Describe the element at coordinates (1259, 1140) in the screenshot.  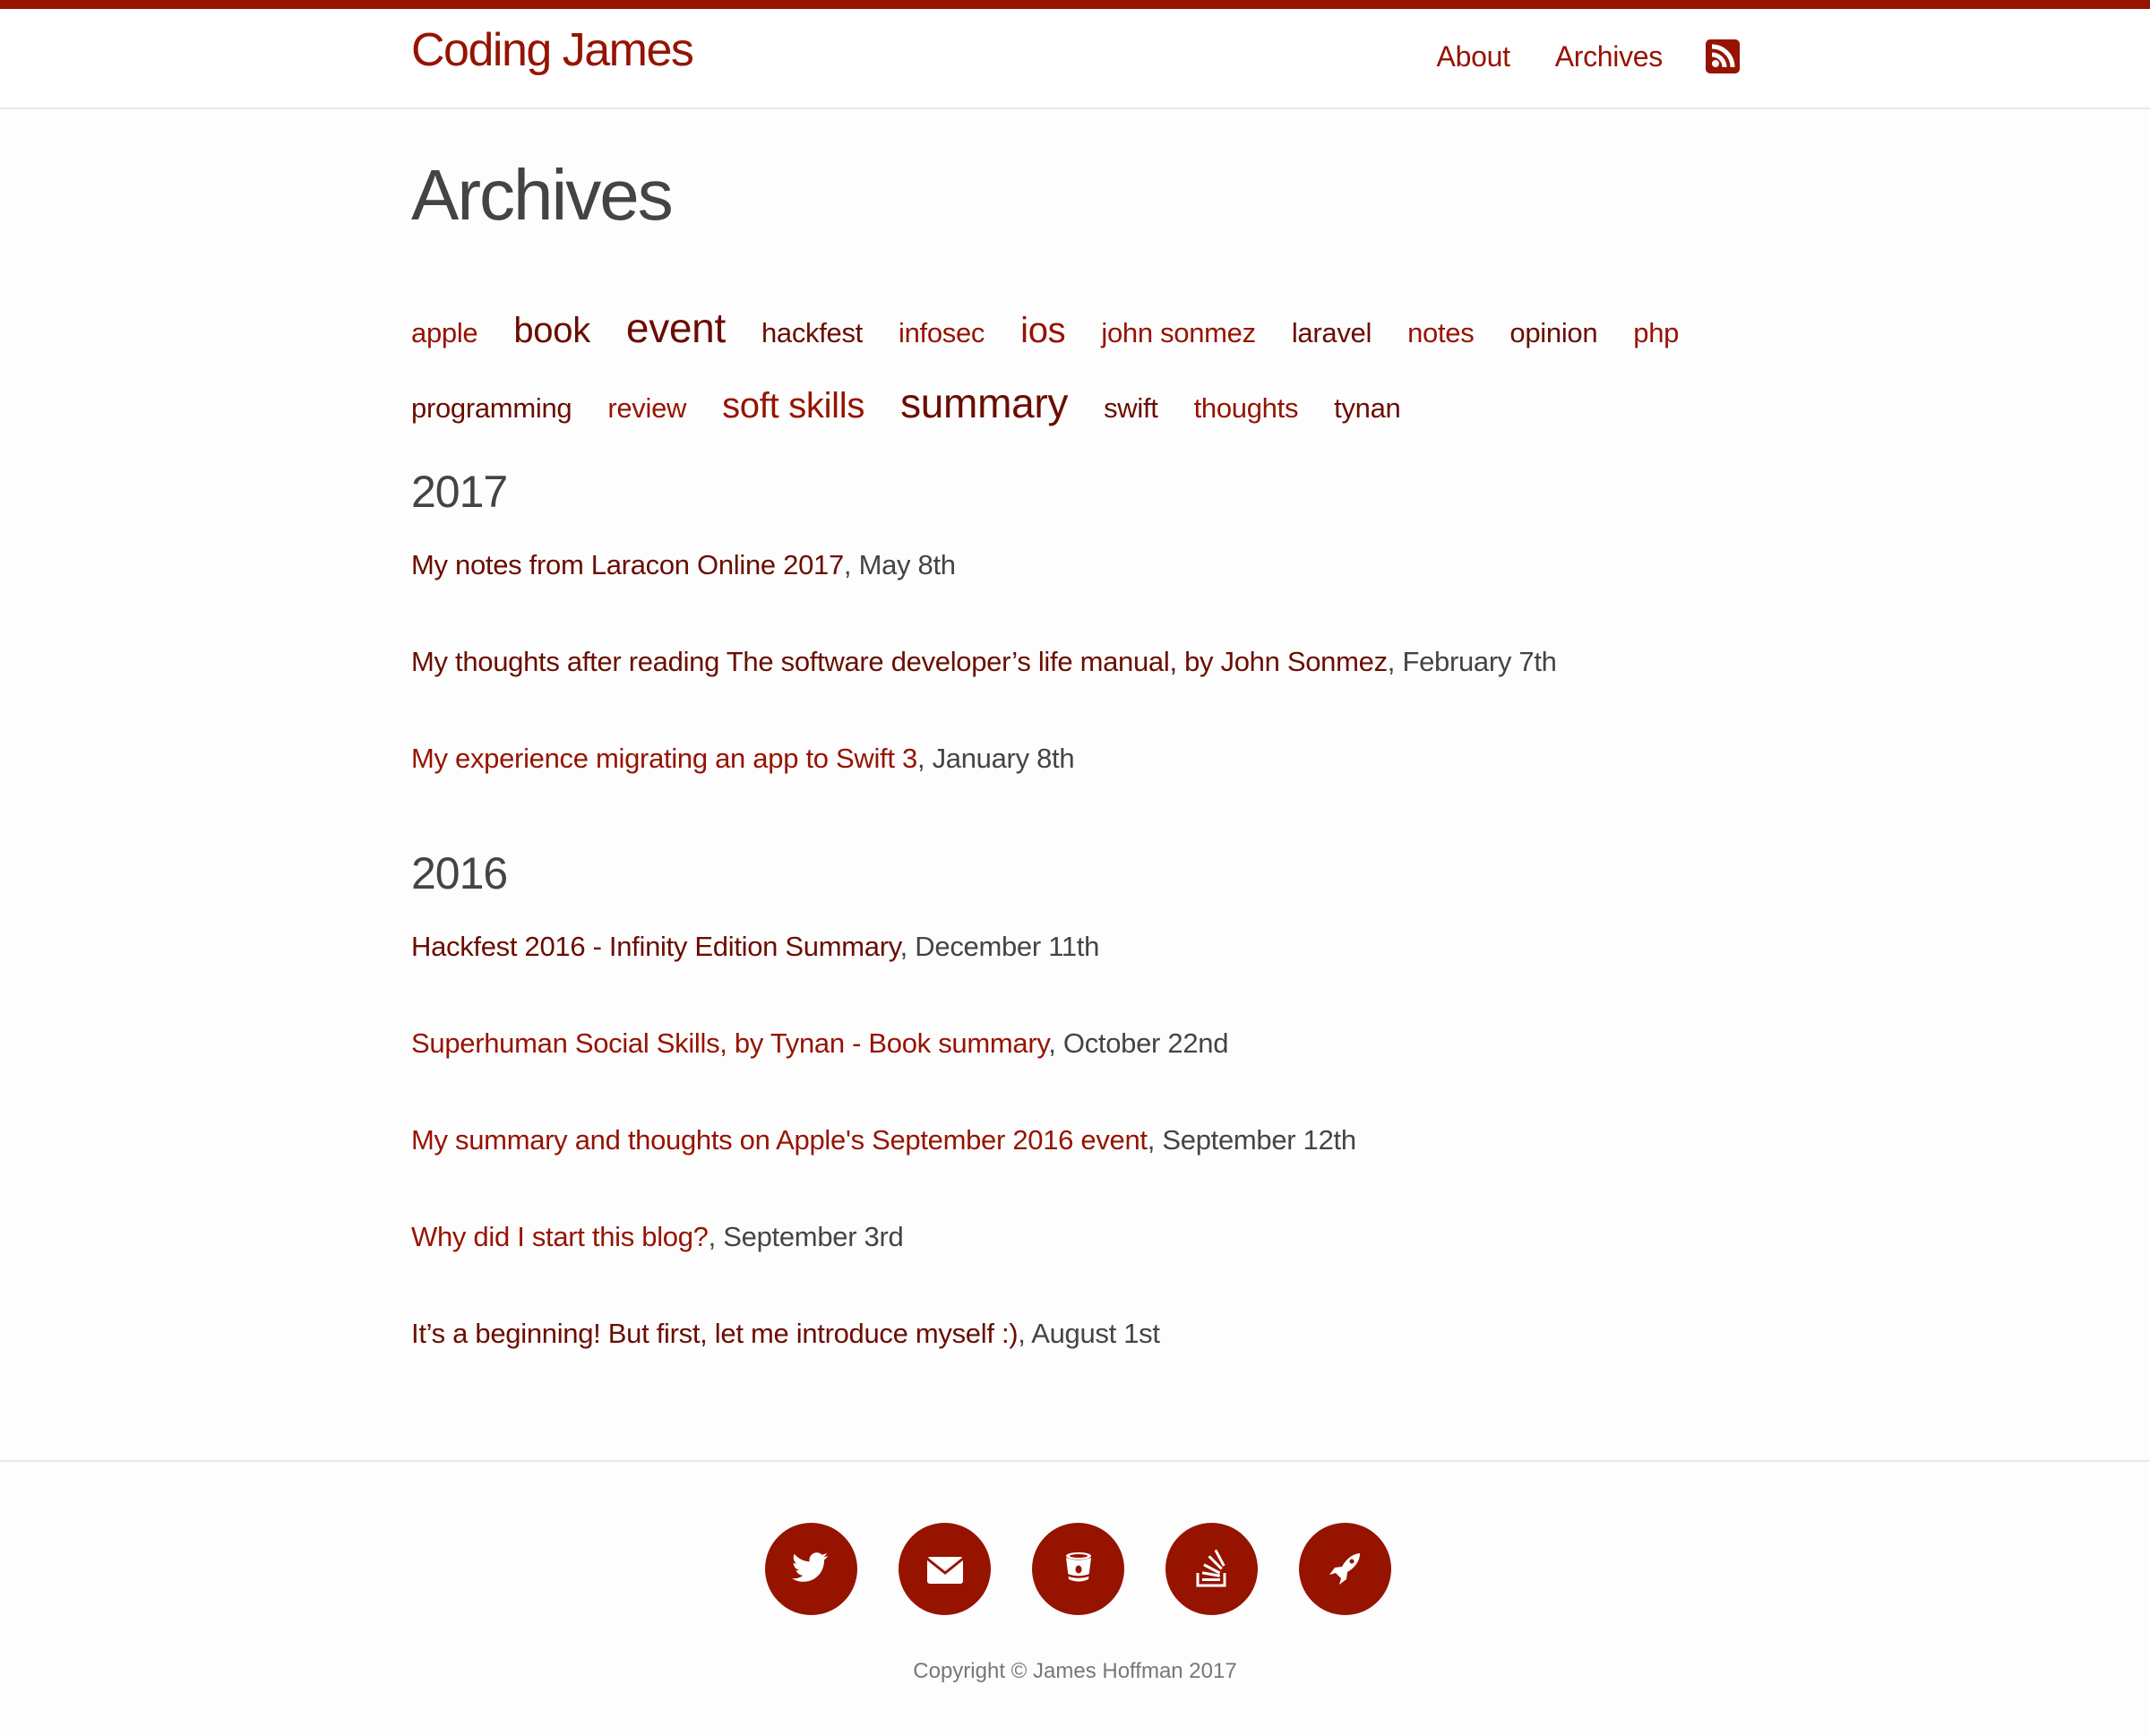
I see `post-date: September 12th` at that location.